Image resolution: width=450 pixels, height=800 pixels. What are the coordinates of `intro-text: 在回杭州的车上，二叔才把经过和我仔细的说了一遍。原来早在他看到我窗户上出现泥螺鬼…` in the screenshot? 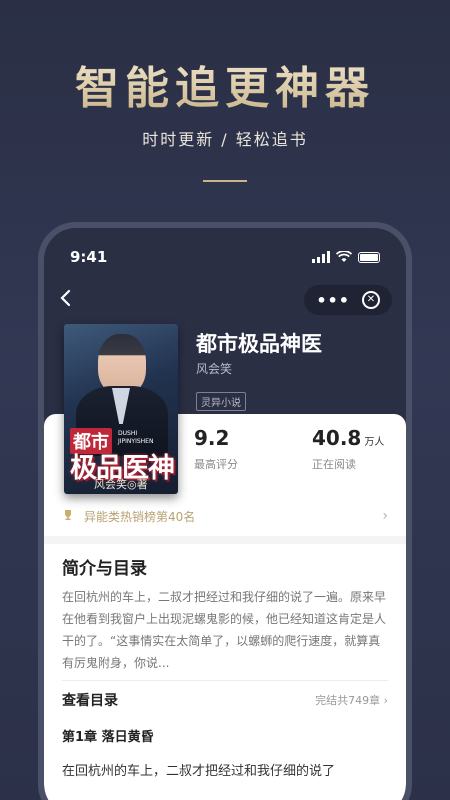 It's located at (225, 630).